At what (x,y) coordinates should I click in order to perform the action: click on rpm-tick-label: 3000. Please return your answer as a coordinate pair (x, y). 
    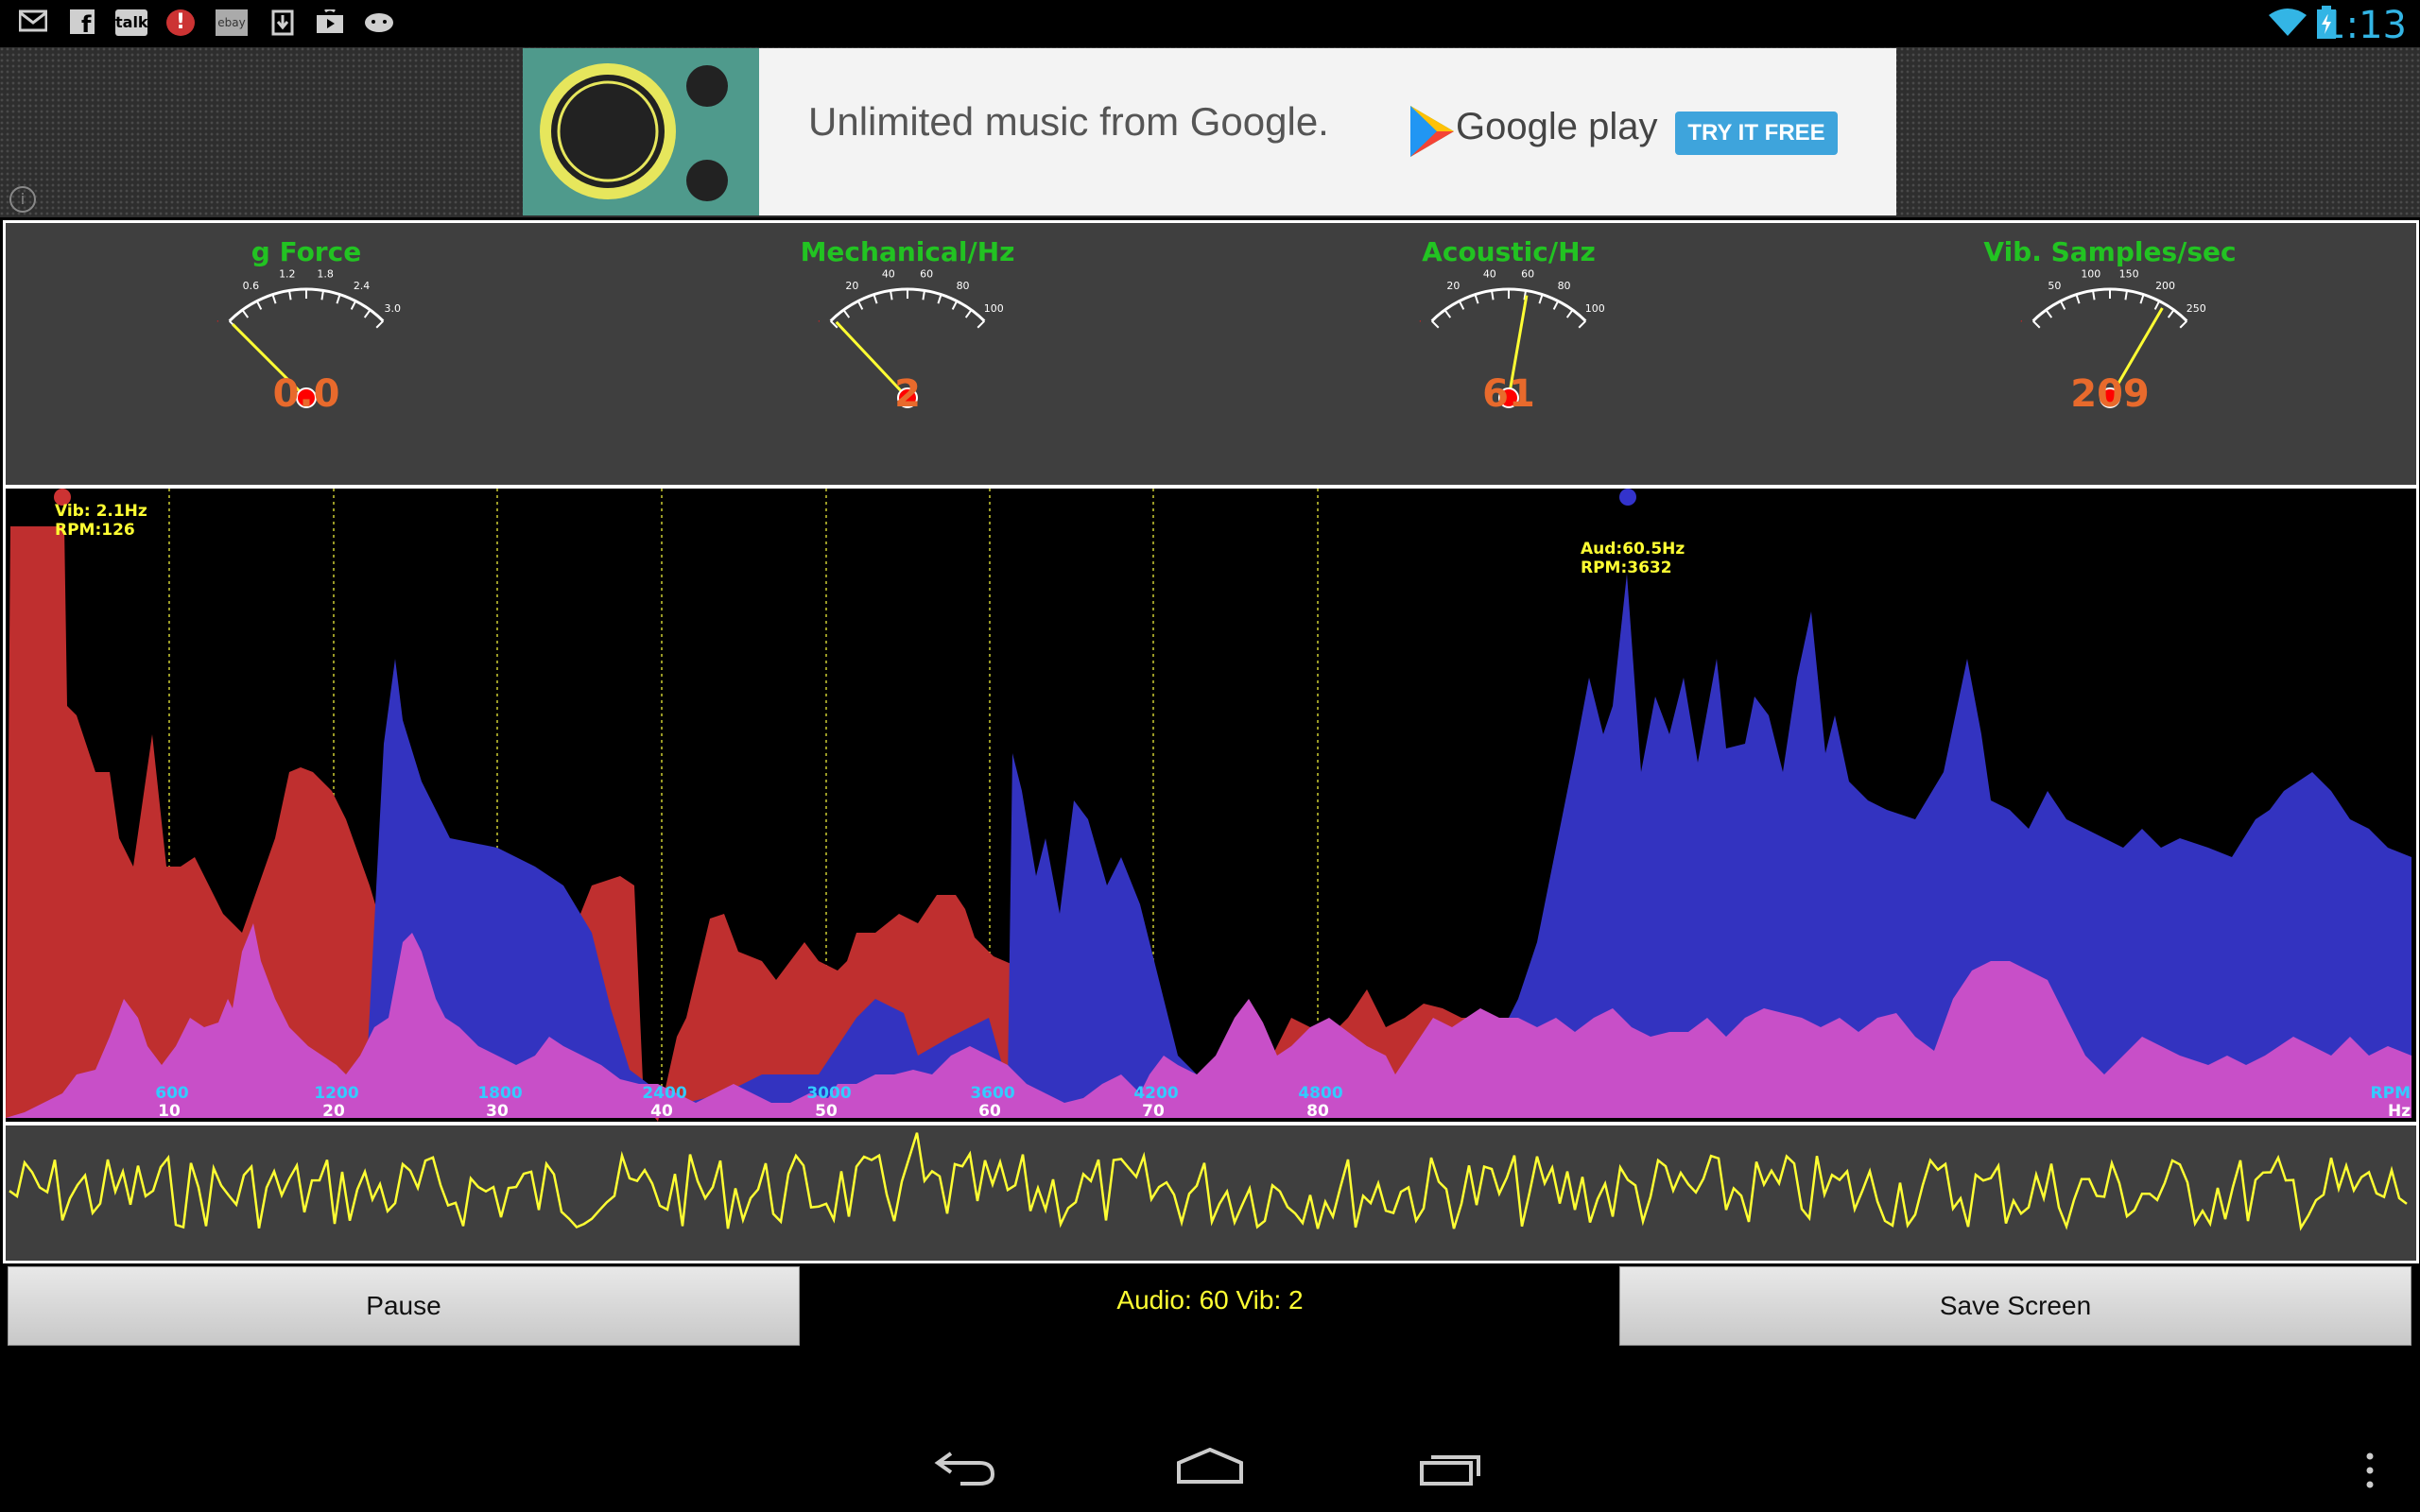
    Looking at the image, I should click on (828, 1093).